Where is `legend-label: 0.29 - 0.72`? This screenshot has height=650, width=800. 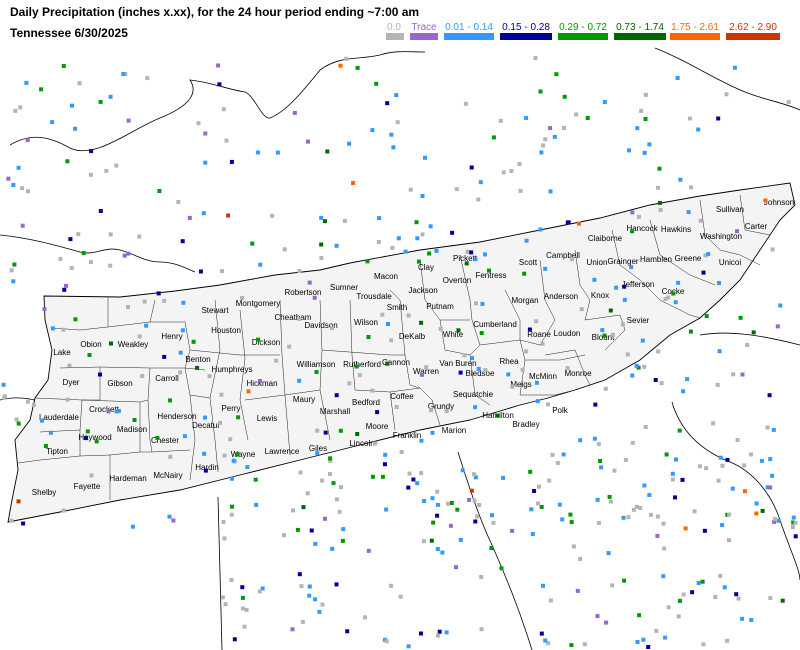
legend-label: 0.29 - 0.72 is located at coordinates (583, 27).